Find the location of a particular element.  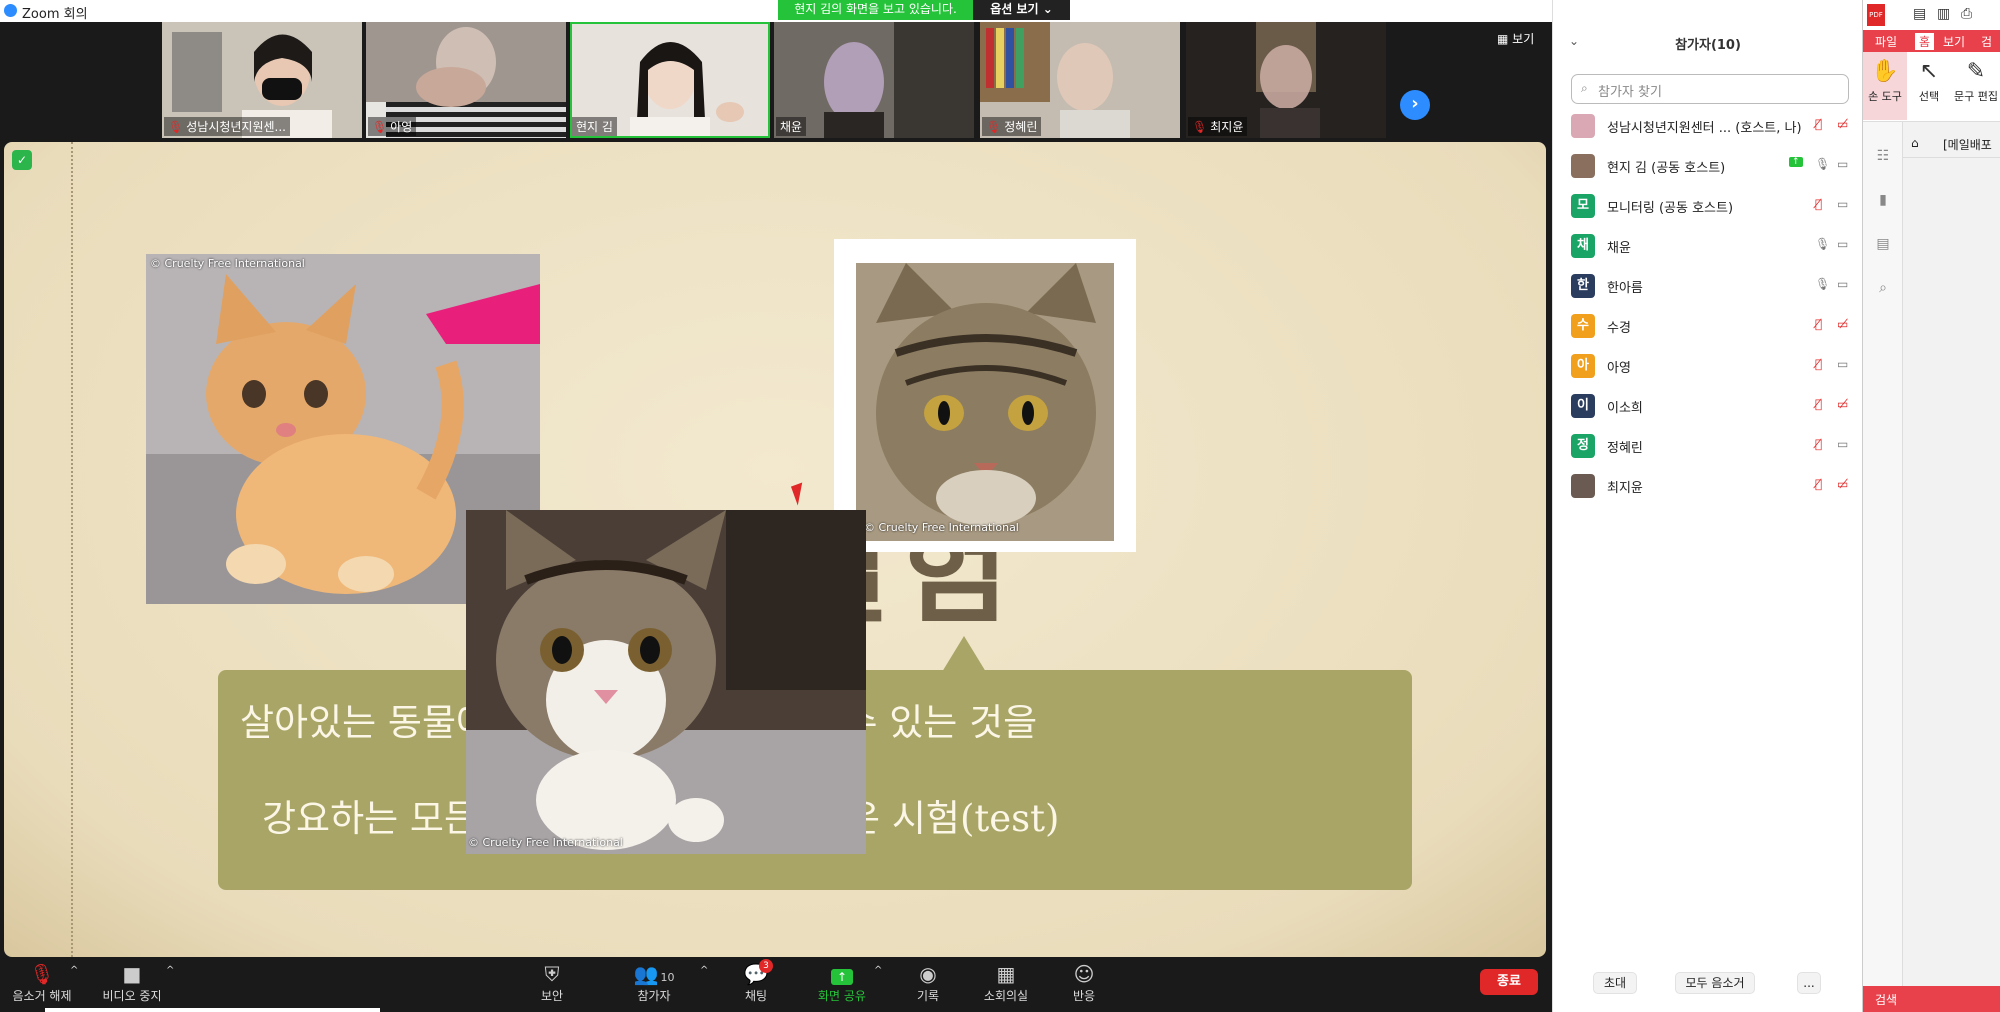

video-tile: 🎙 최지윤 is located at coordinates (1286, 80).